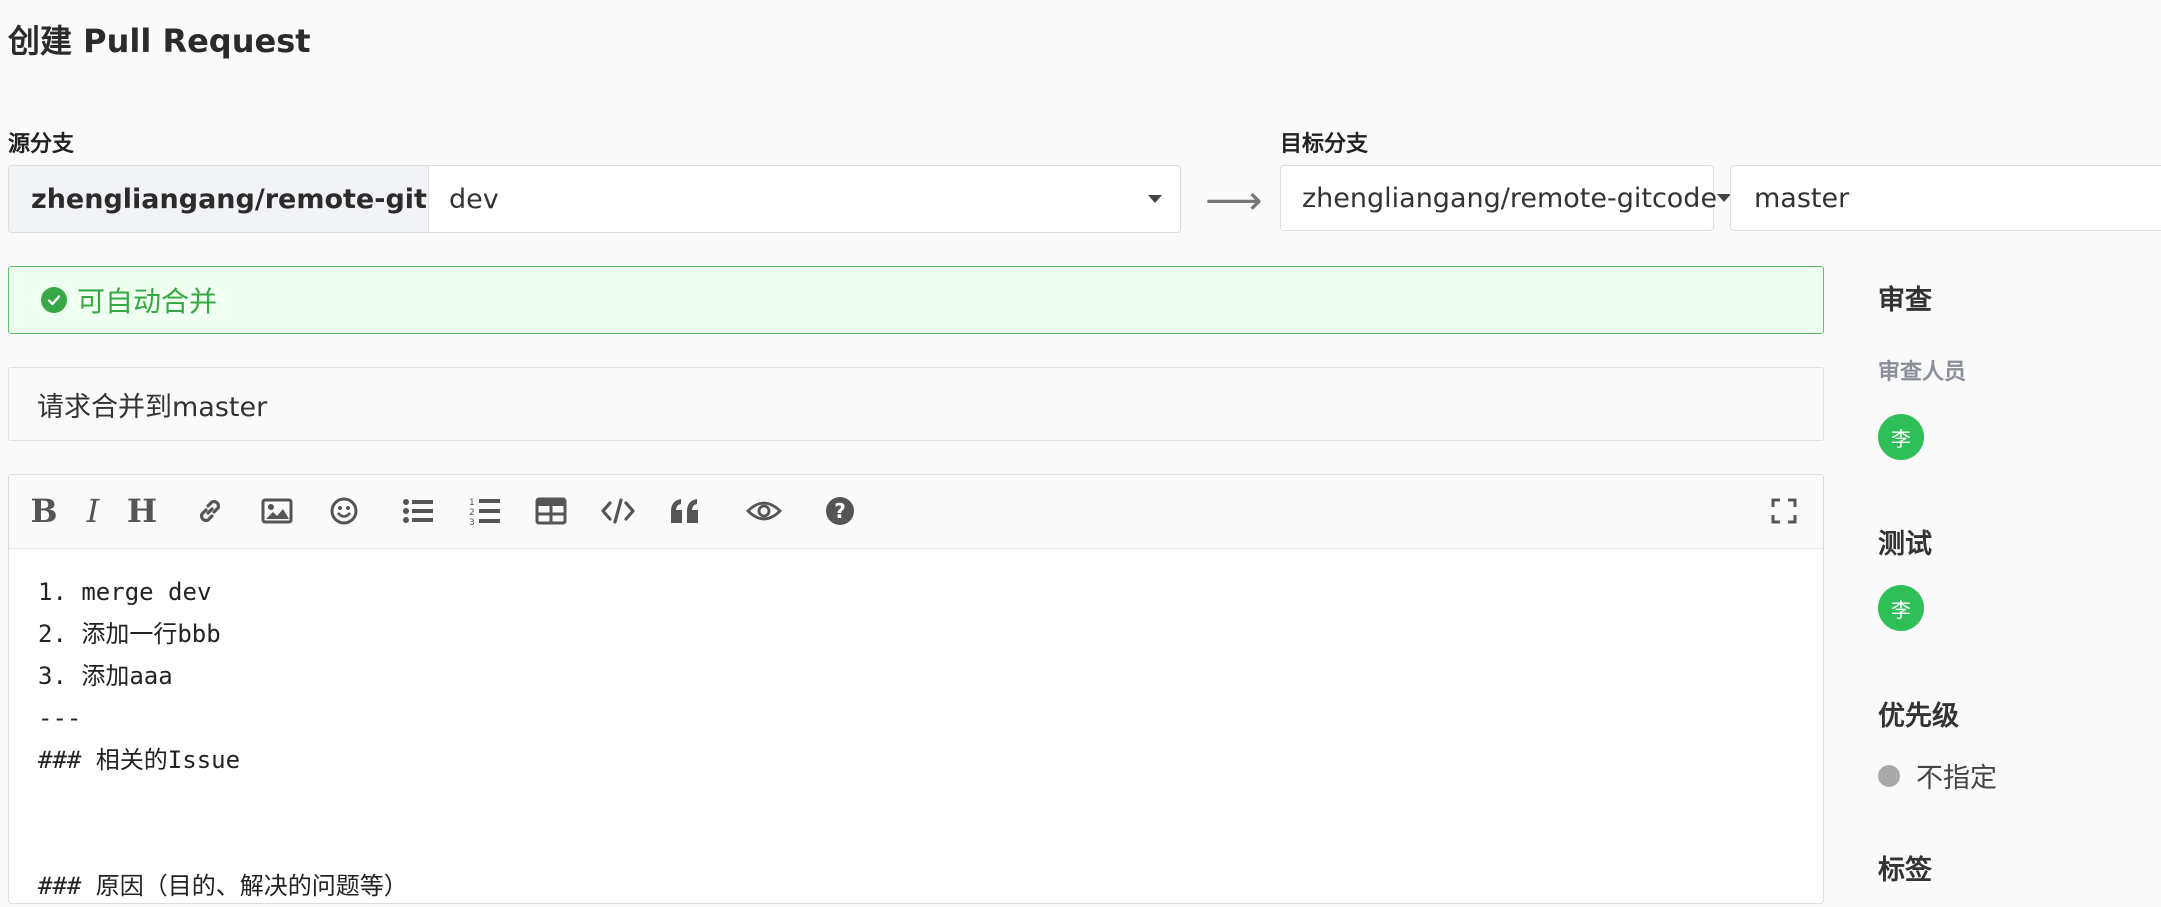 Image resolution: width=2161 pixels, height=907 pixels. Describe the element at coordinates (916, 404) in the screenshot. I see `pr-title-input` at that location.